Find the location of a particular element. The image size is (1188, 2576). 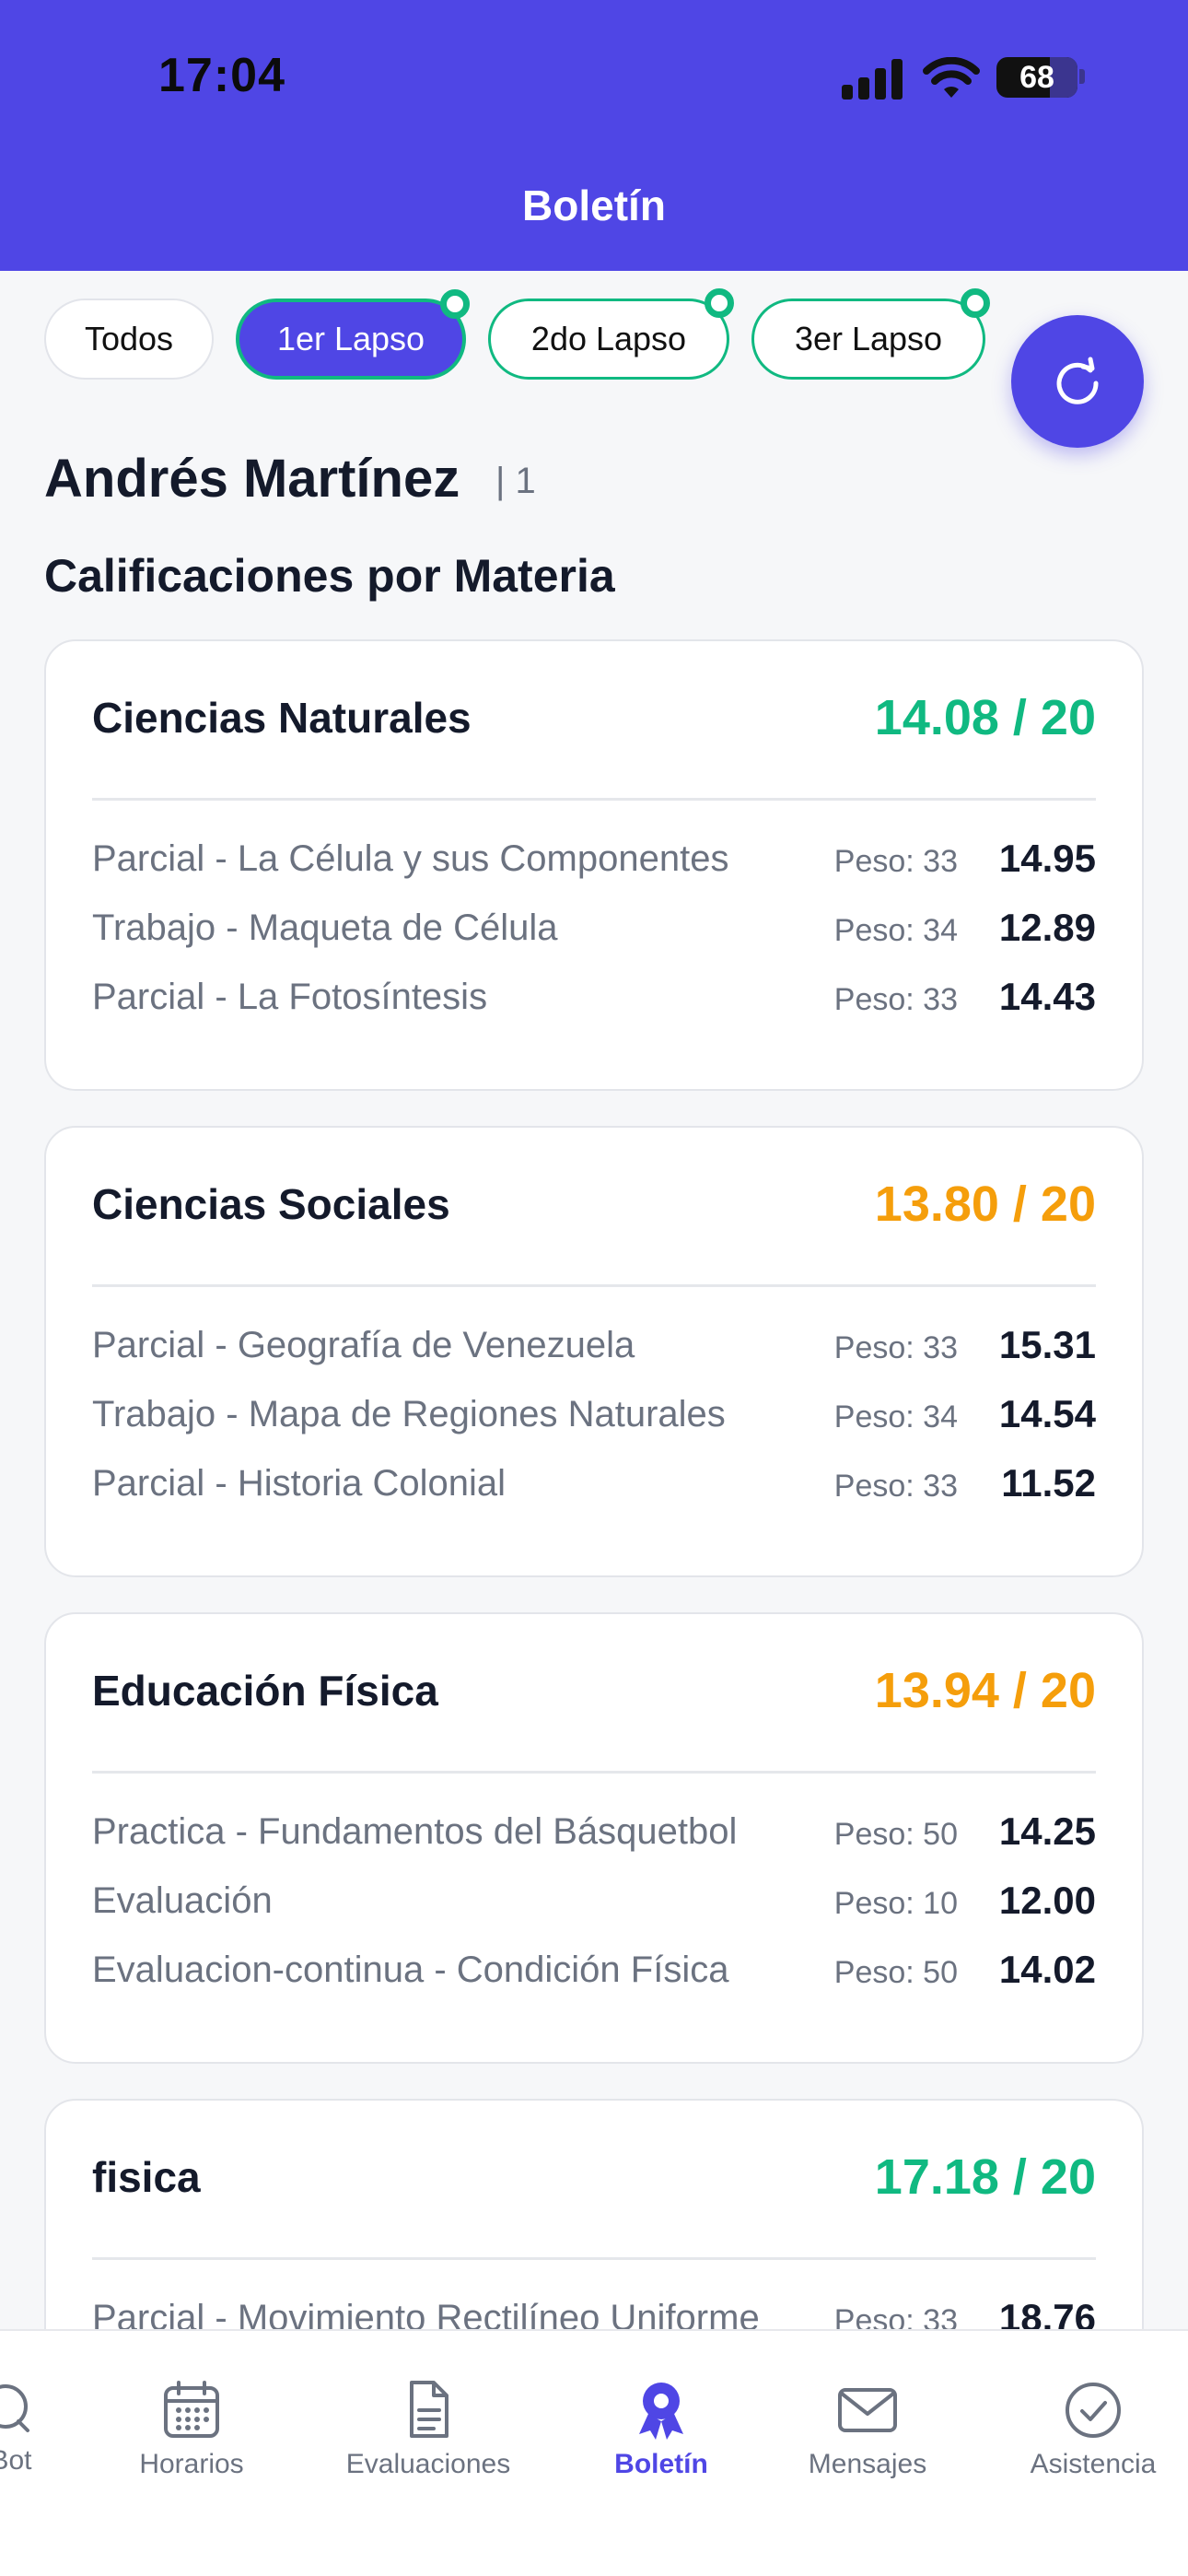

subject-average: 13.94 / 20 is located at coordinates (985, 1690).